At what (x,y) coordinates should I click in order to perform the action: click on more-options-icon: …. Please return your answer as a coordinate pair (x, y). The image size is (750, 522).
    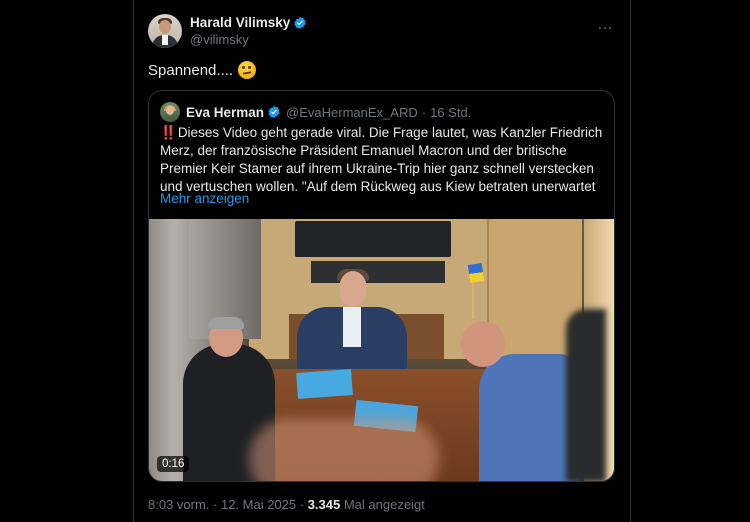
    Looking at the image, I should click on (605, 25).